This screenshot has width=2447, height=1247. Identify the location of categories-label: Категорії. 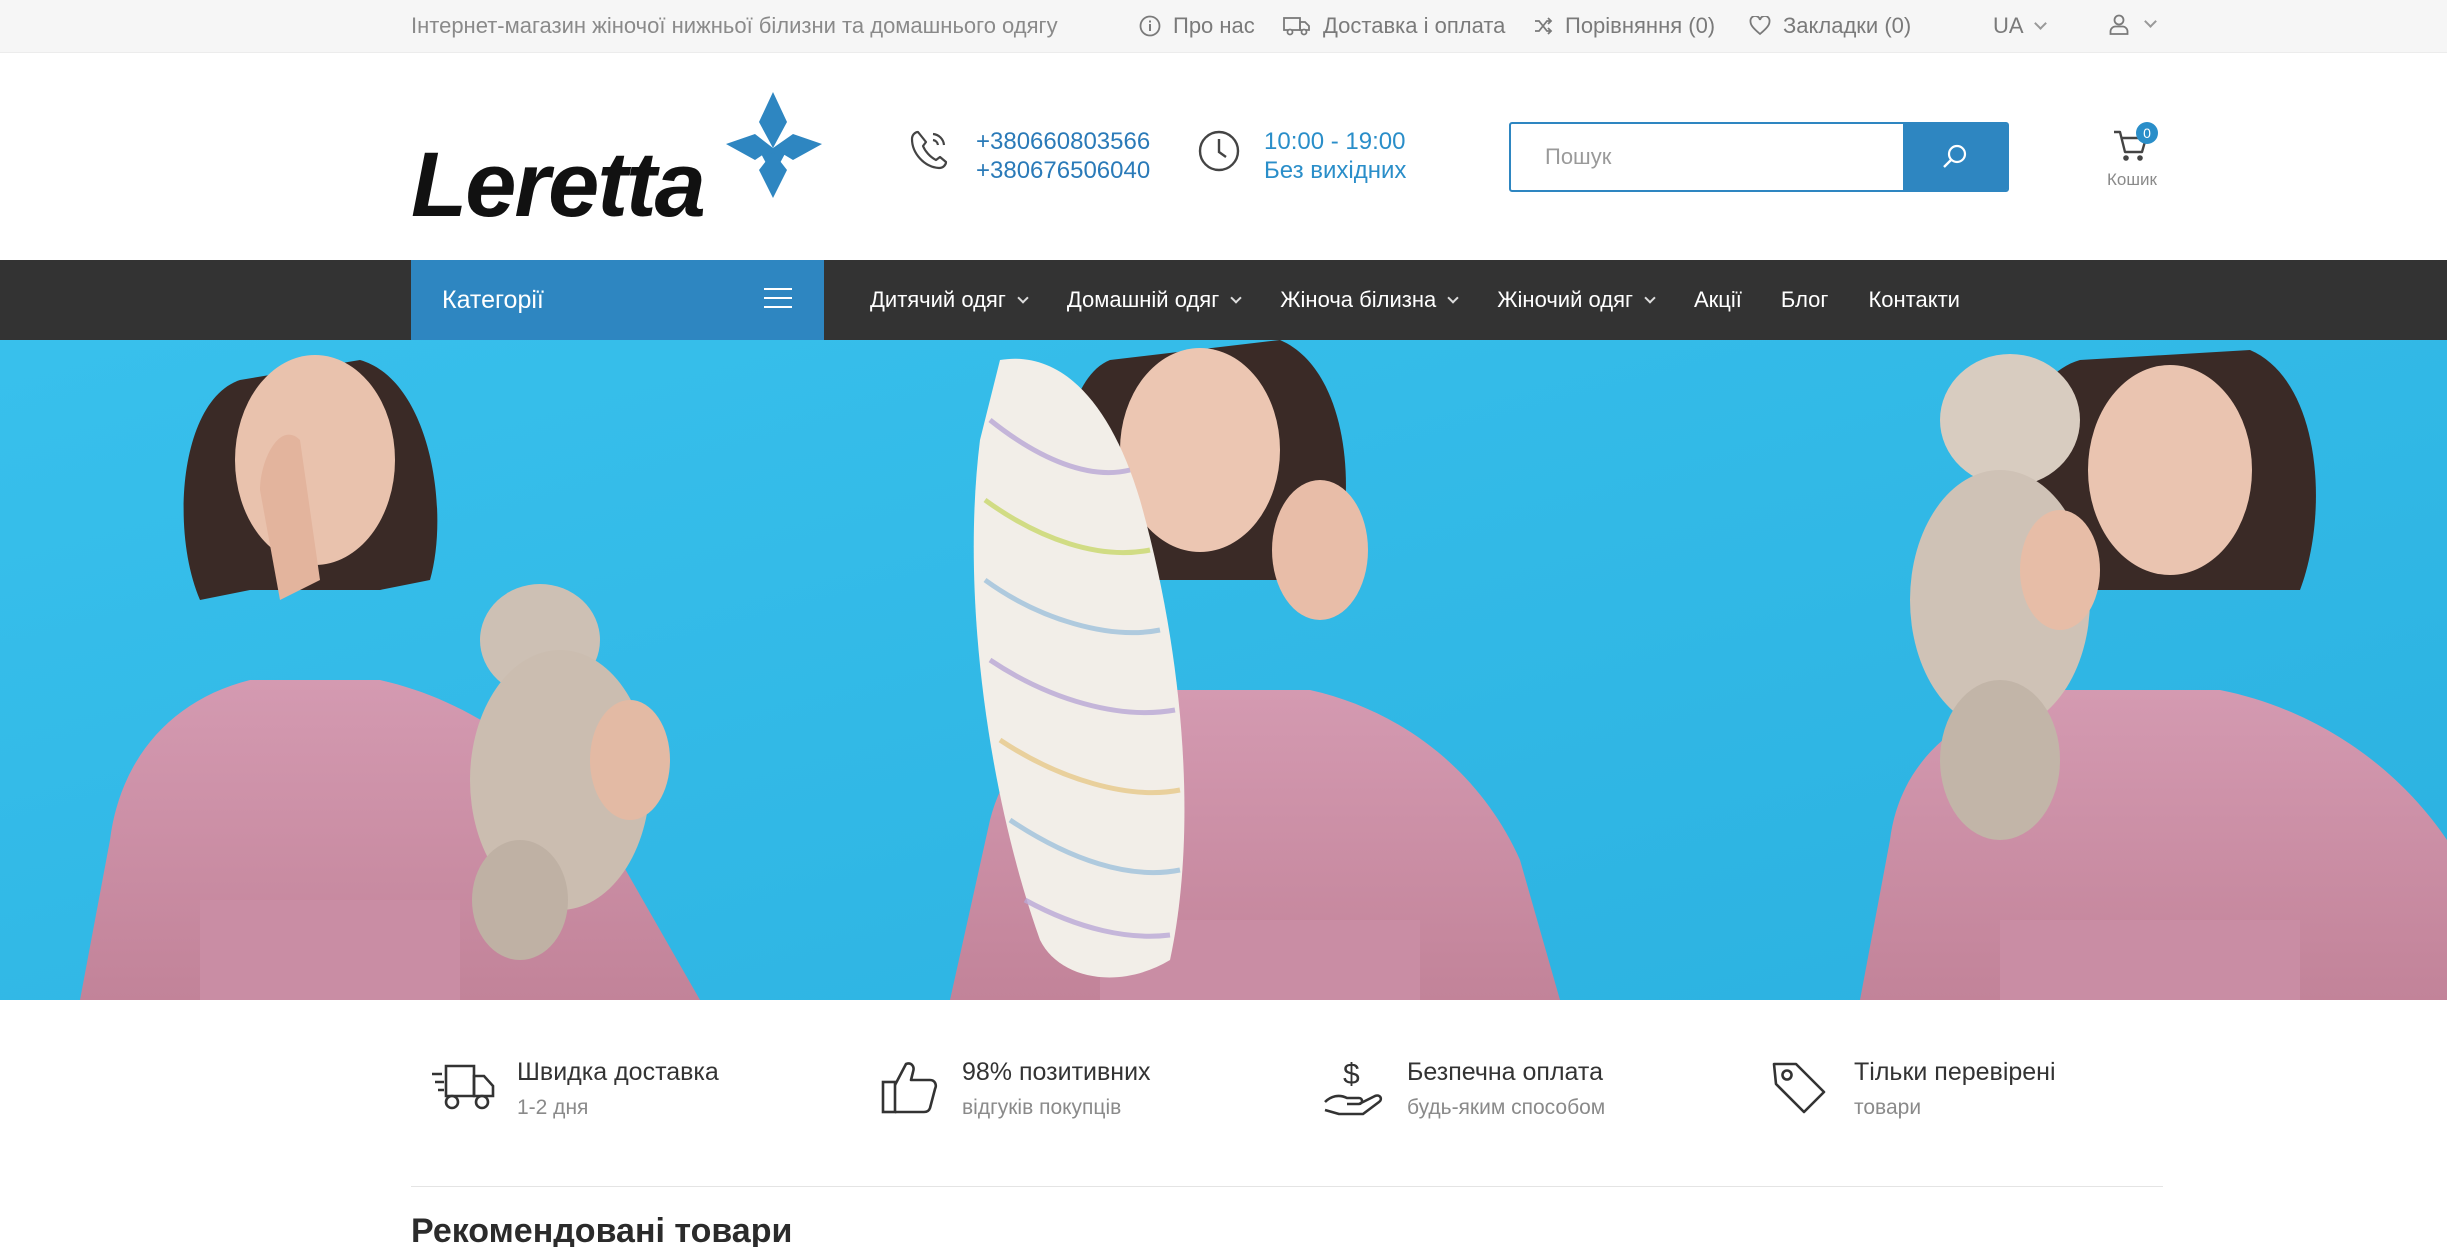
(493, 299).